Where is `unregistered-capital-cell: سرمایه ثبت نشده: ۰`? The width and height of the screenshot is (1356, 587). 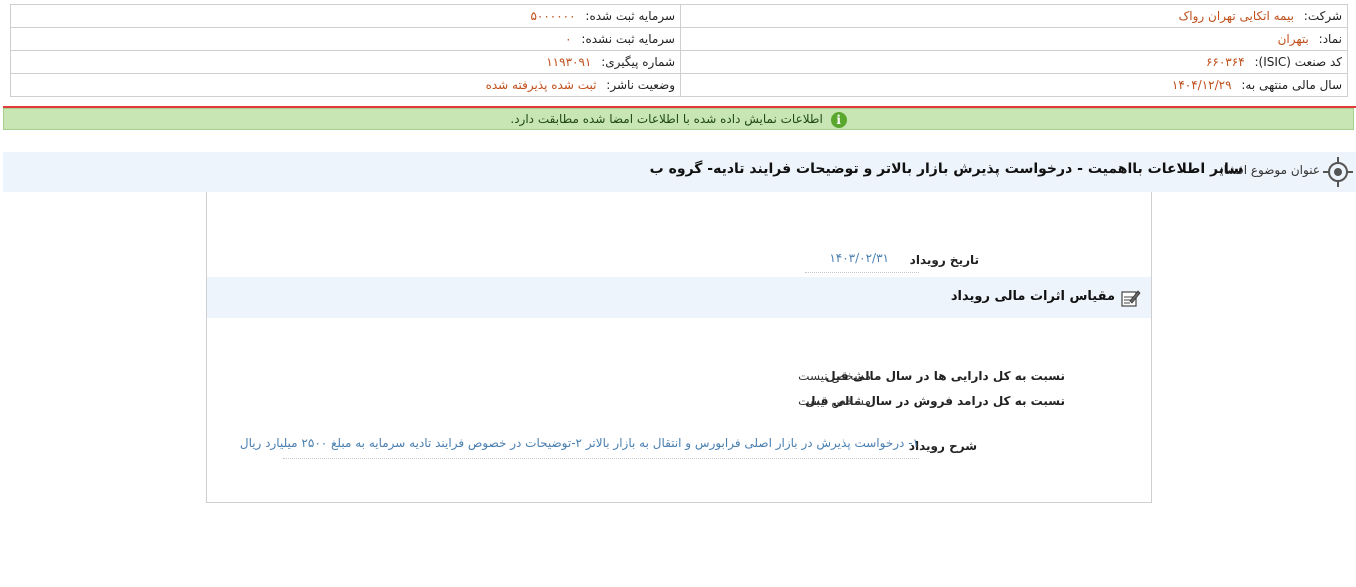 unregistered-capital-cell: سرمایه ثبت نشده: ۰ is located at coordinates (345, 39).